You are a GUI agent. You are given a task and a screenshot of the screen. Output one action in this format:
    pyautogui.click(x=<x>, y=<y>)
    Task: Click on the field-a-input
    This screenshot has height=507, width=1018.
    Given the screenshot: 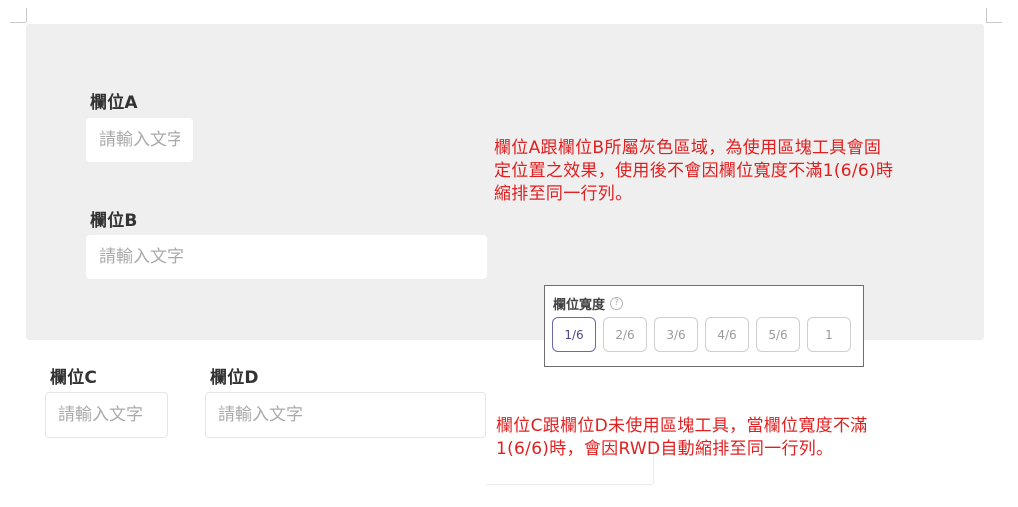 What is the action you would take?
    pyautogui.click(x=139, y=140)
    